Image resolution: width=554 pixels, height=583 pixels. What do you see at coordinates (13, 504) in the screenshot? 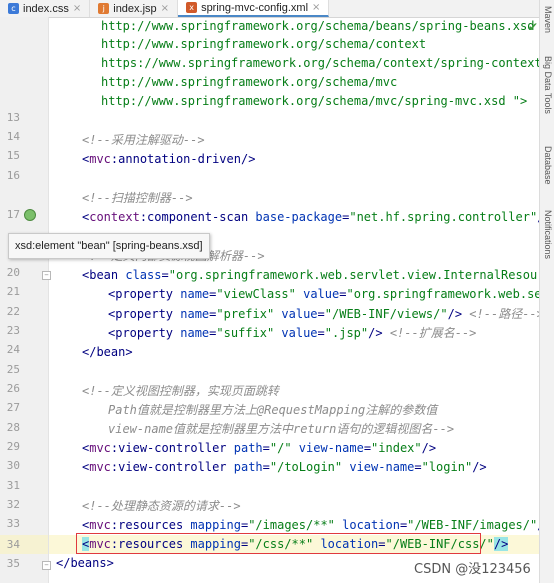
I see `line-number: 32` at bounding box center [13, 504].